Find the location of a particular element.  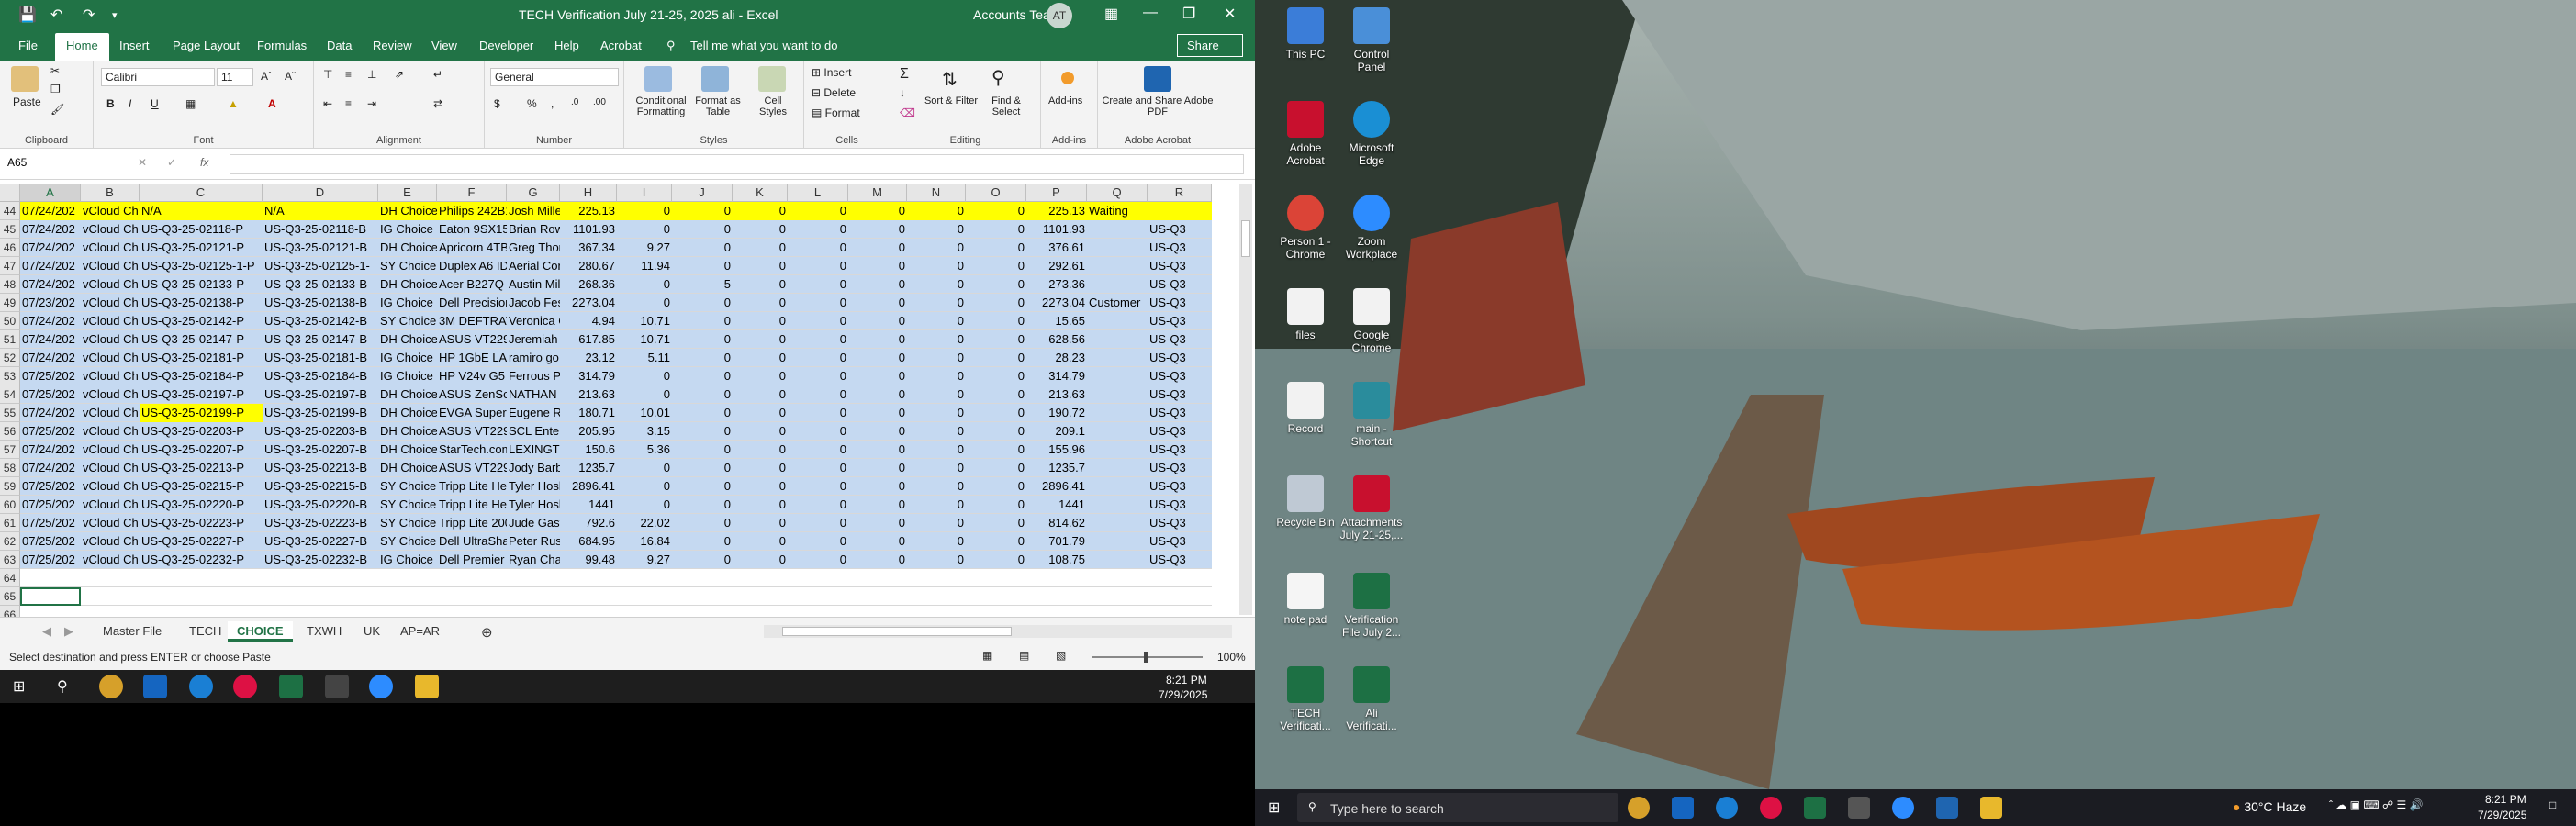

table-cell: Jeremiah is located at coordinates (533, 339).